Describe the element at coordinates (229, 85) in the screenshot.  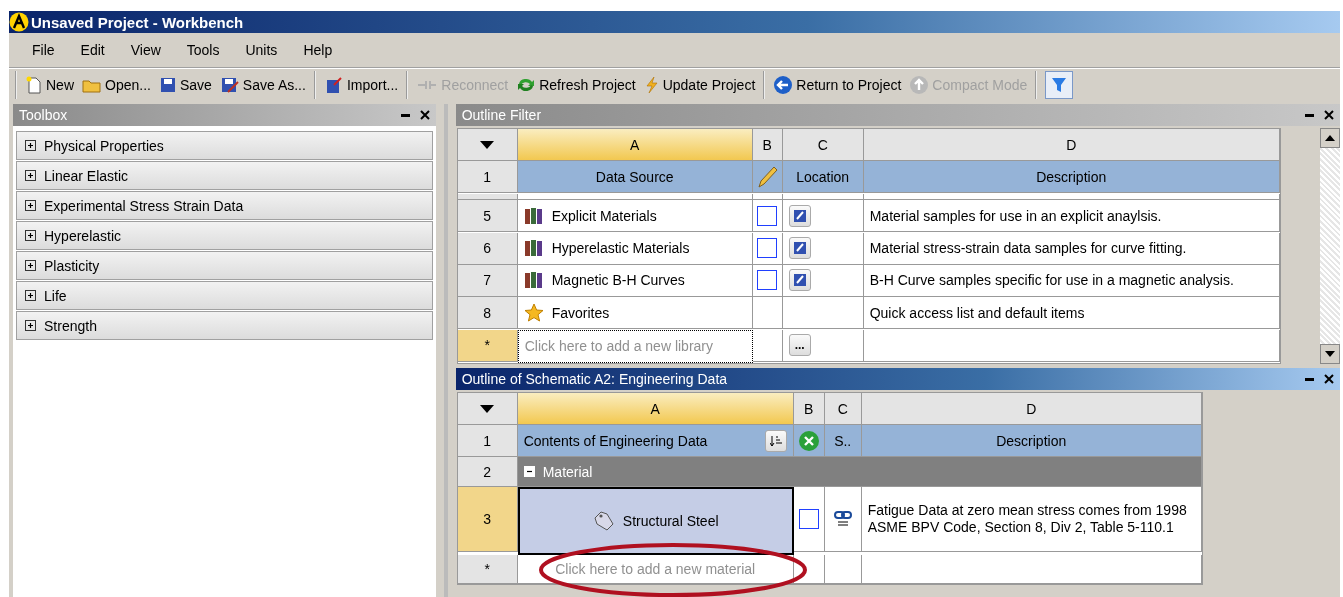
I see `save-as-icon` at that location.